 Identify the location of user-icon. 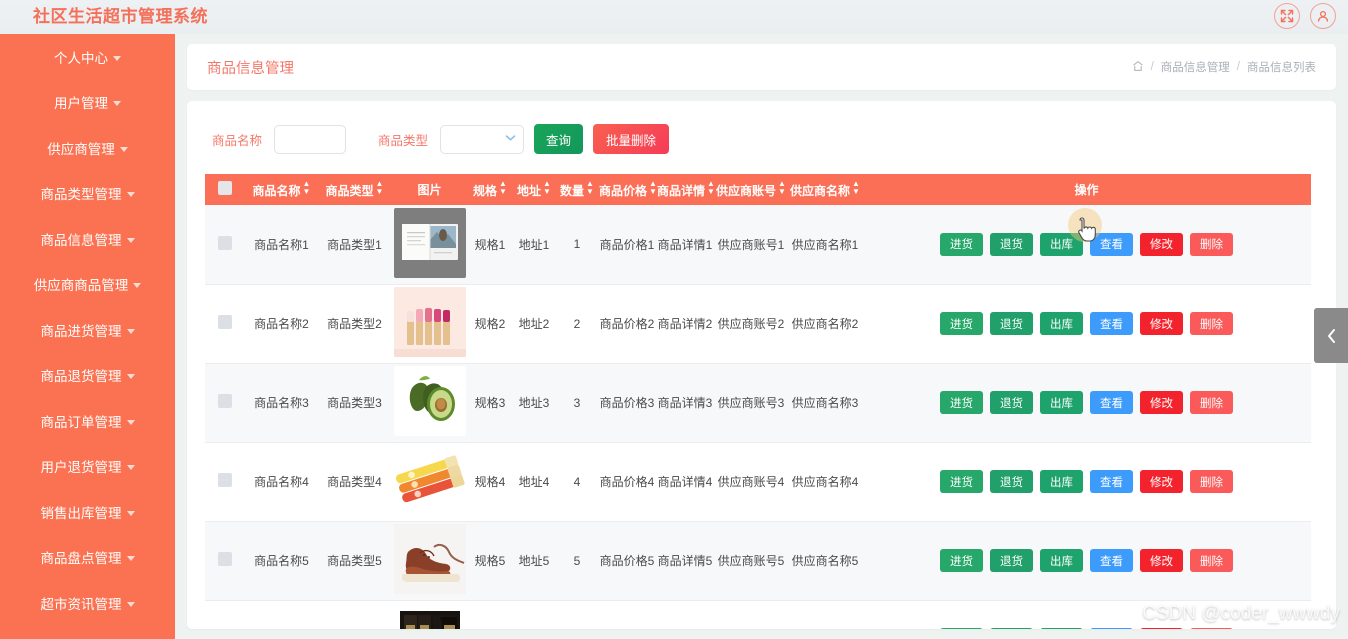
(1323, 16).